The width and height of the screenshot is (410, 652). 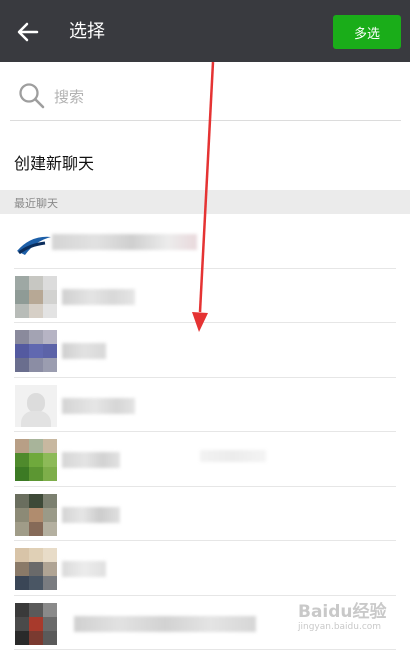 What do you see at coordinates (219, 97) in the screenshot?
I see `search-input` at bounding box center [219, 97].